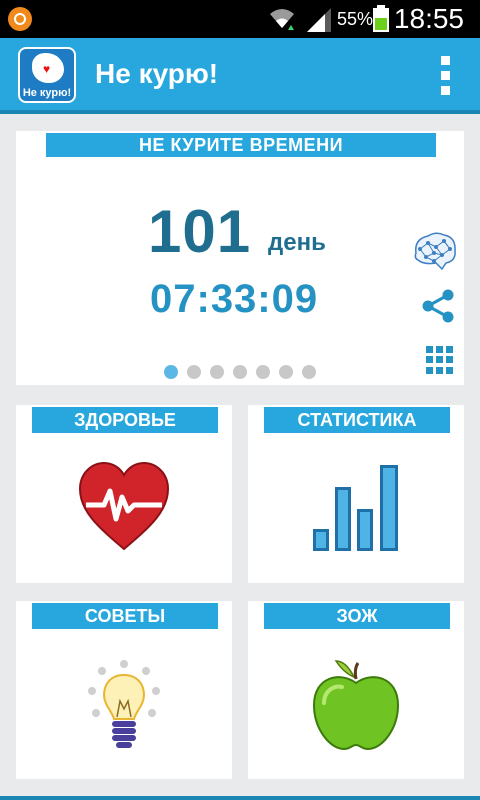  I want to click on grid-icon, so click(440, 360).